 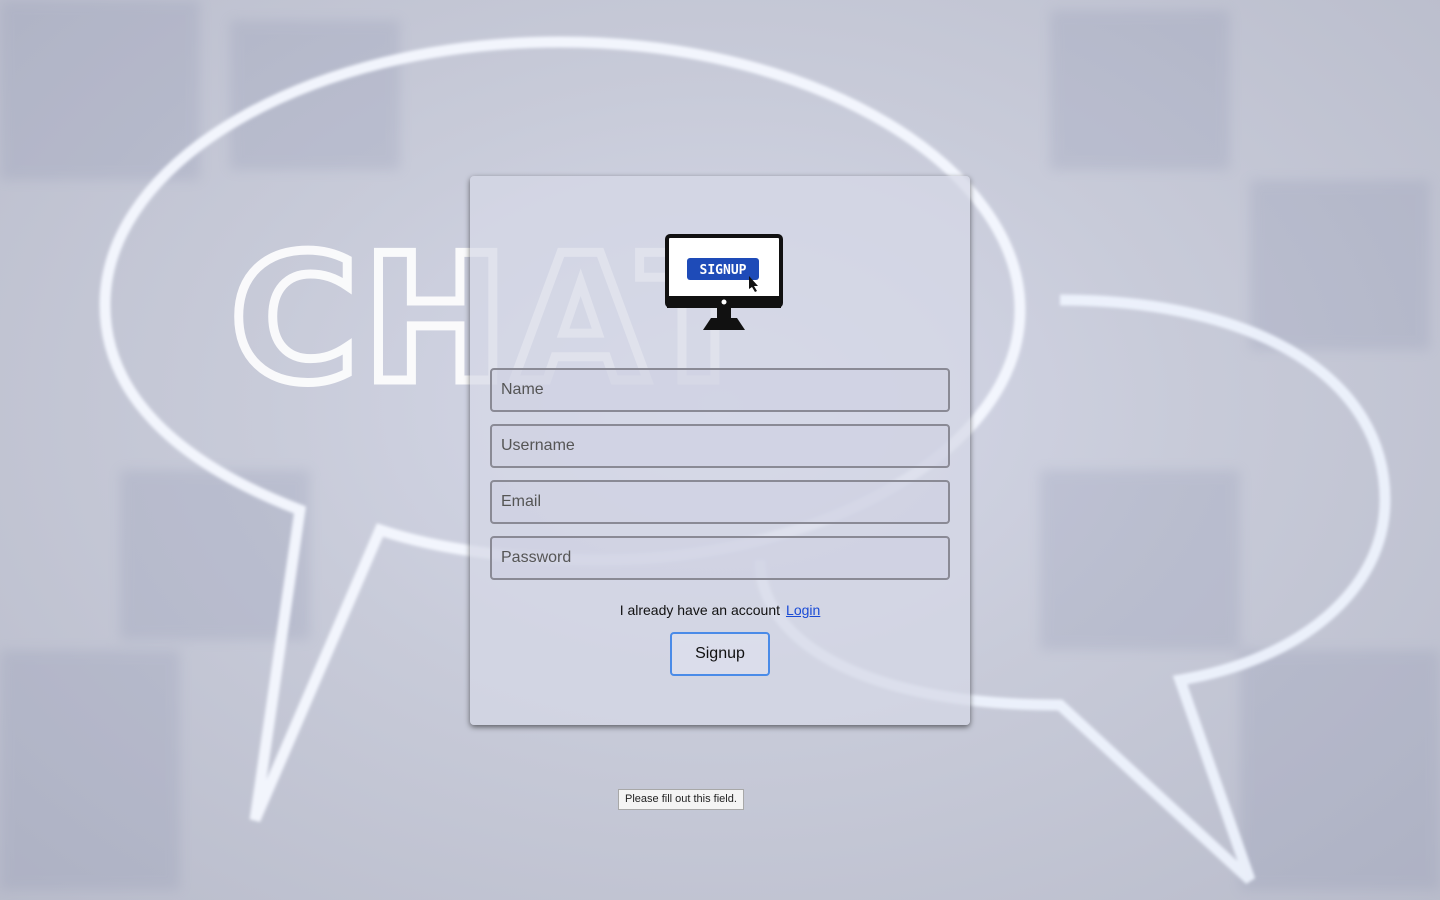 I want to click on logo-badge-text: SIGNUP, so click(x=723, y=270).